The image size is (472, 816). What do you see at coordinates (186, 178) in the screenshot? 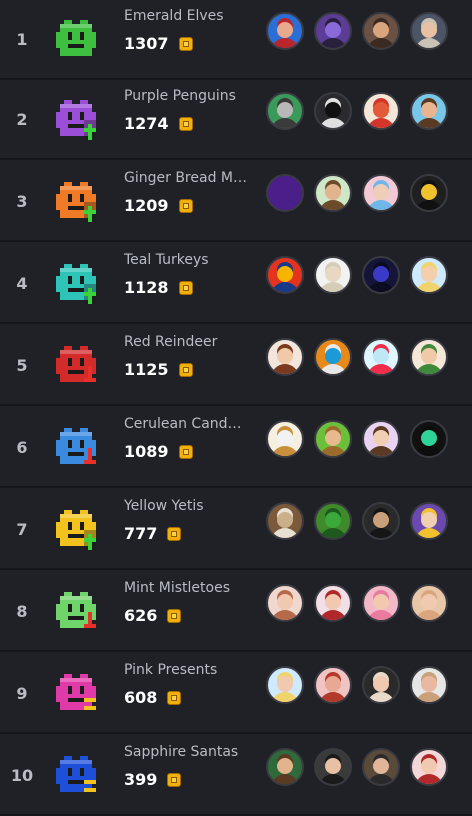
I see `team-name: Ginger Bread Men` at bounding box center [186, 178].